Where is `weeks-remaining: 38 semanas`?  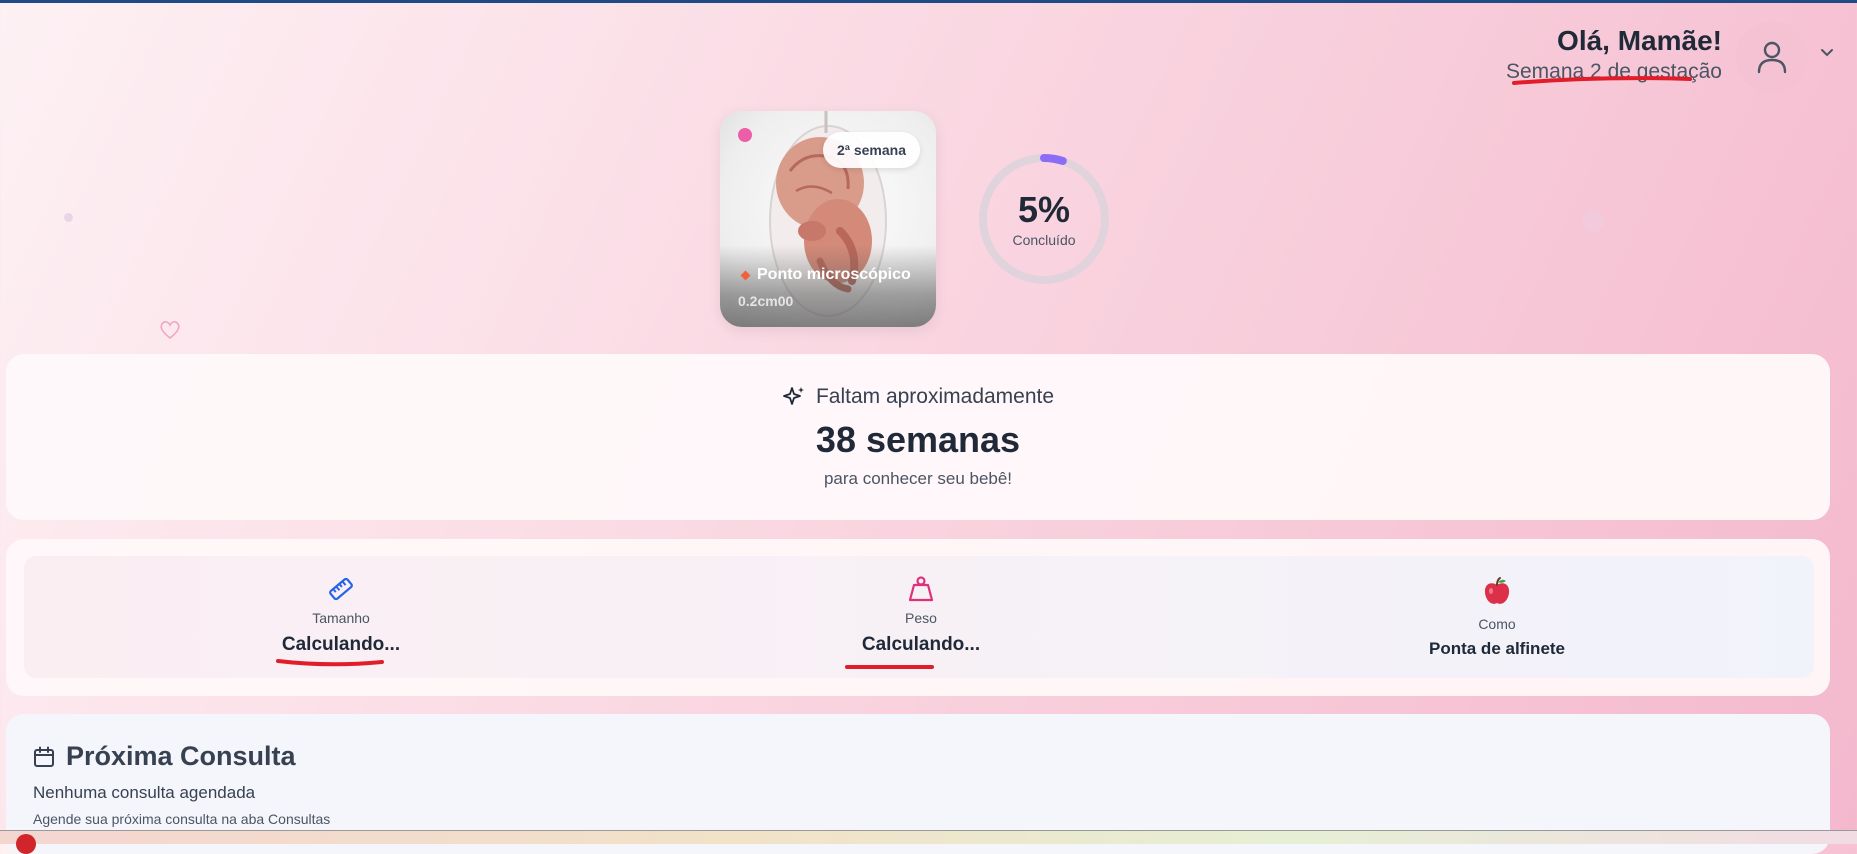 weeks-remaining: 38 semanas is located at coordinates (918, 439).